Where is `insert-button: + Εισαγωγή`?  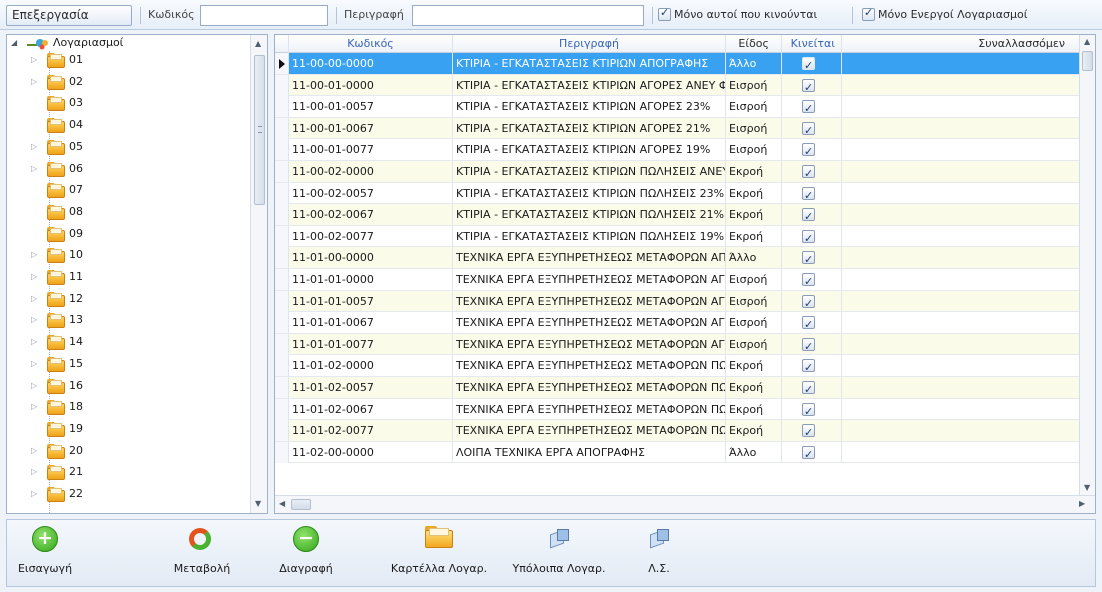 insert-button: + Εισαγωγή is located at coordinates (45, 553).